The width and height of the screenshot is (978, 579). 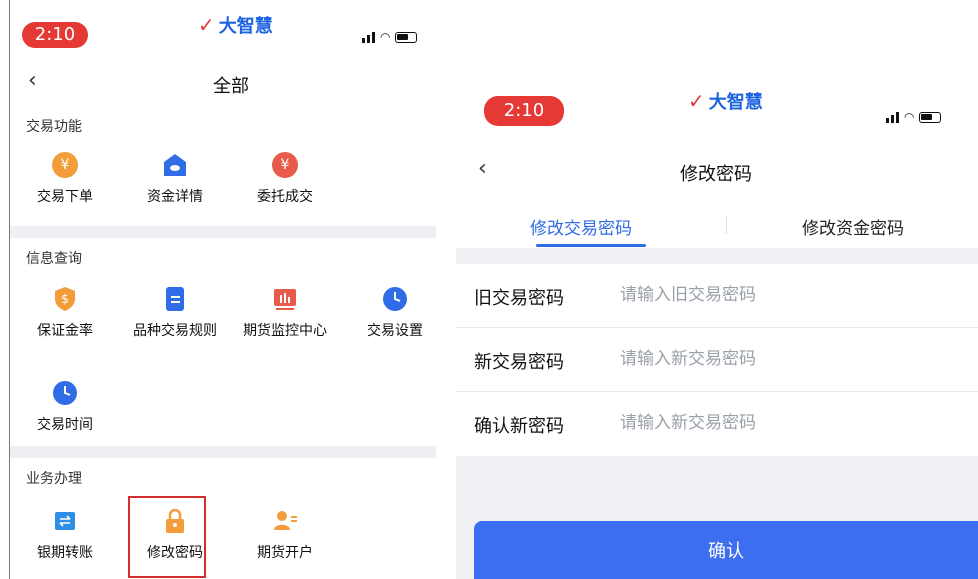 What do you see at coordinates (395, 313) in the screenshot?
I see `tile-trade-settings: 交易设置` at bounding box center [395, 313].